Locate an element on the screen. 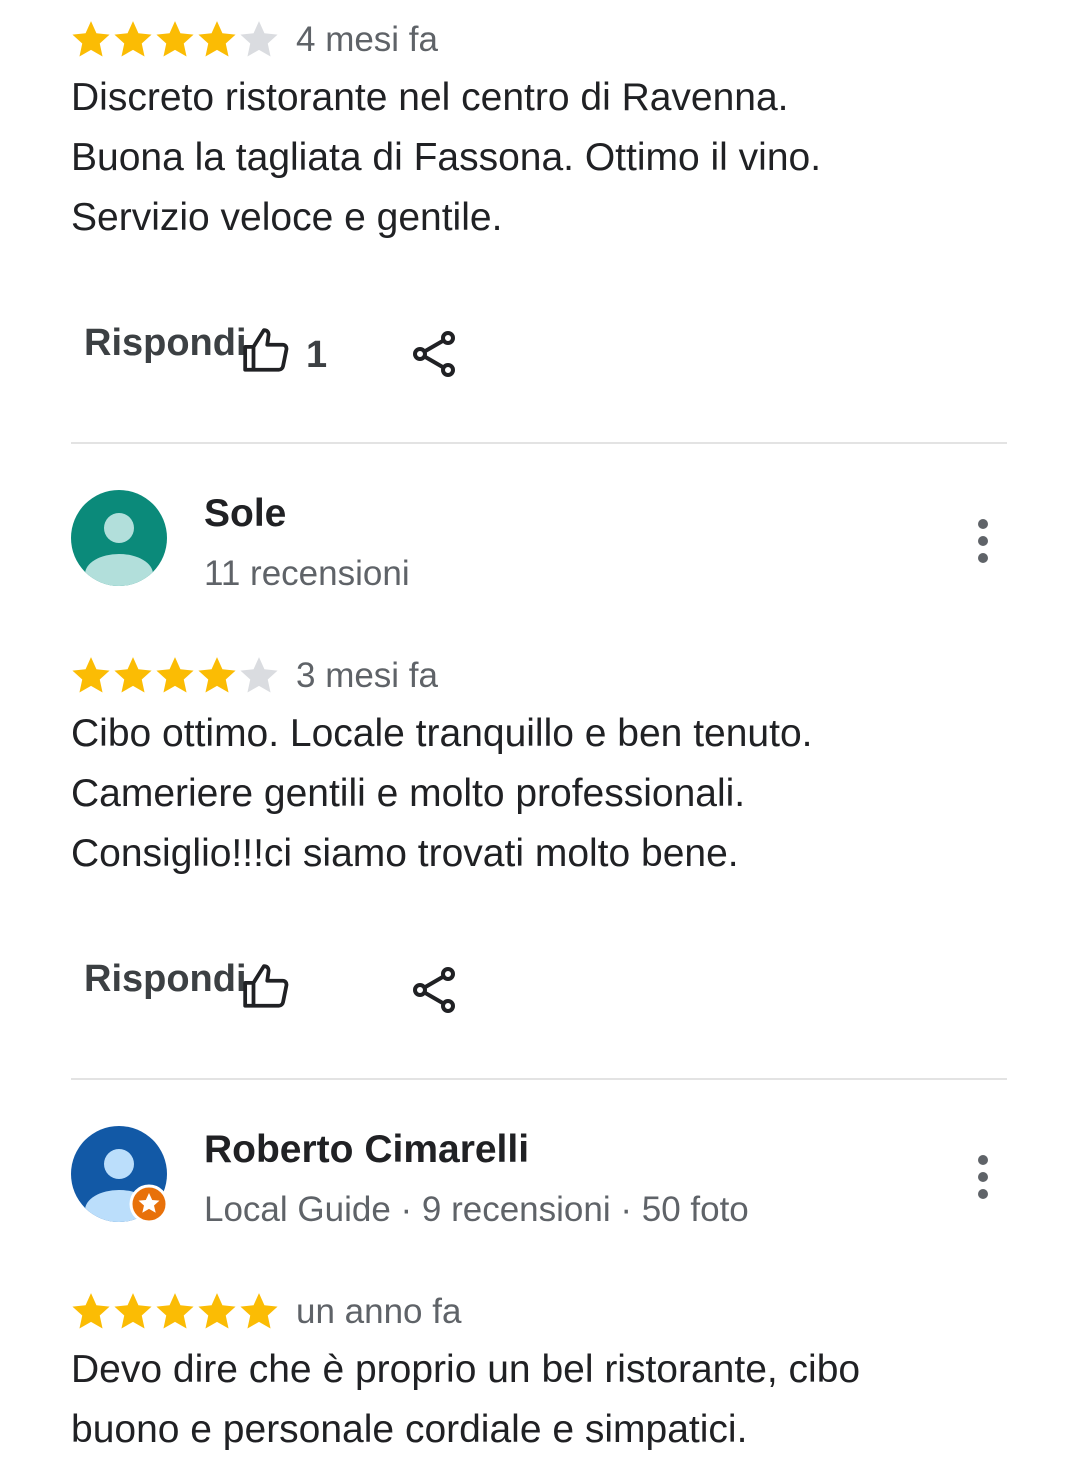  review-text-line: Consiglio!!!ci siamo trovati molto bene. is located at coordinates (405, 853).